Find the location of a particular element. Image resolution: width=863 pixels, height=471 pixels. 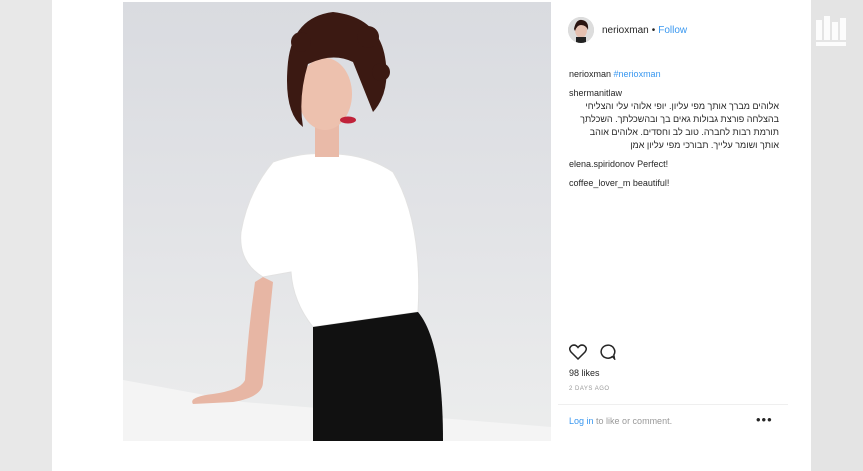

avatar is located at coordinates (581, 30).